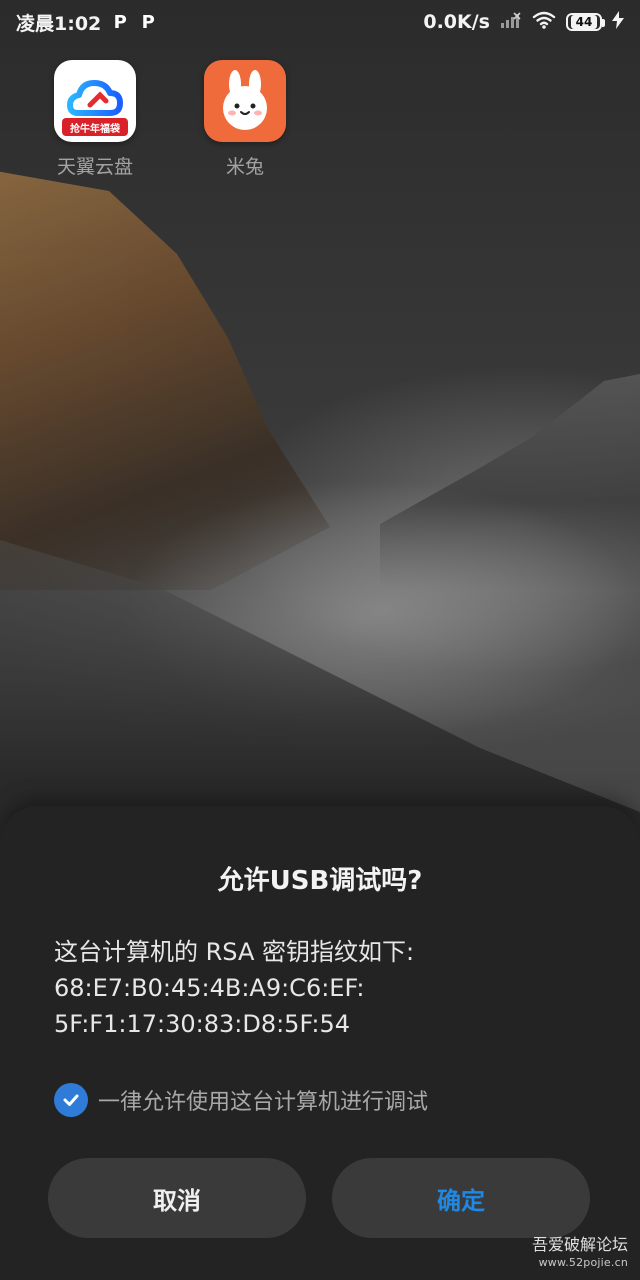 The image size is (640, 1280). Describe the element at coordinates (94, 167) in the screenshot. I see `app-label-tianyi: 天翼云盘` at that location.